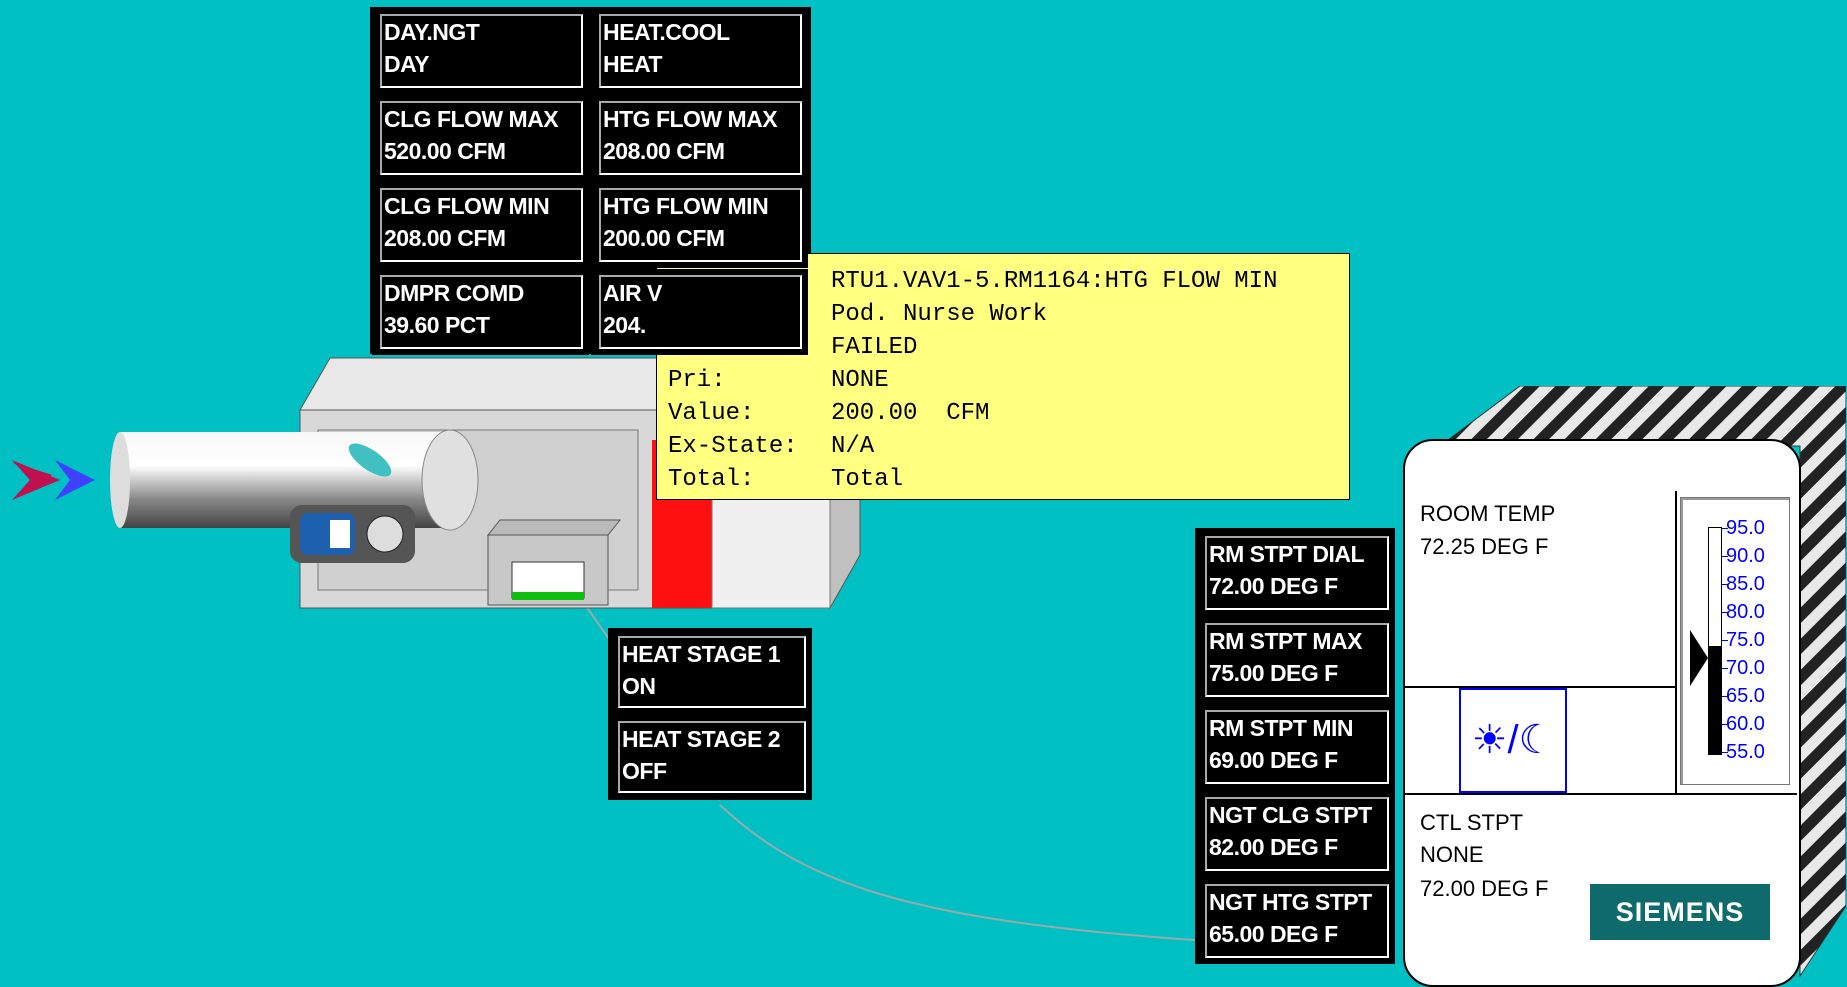 Image resolution: width=1847 pixels, height=987 pixels. What do you see at coordinates (1054, 281) in the screenshot?
I see `tooltip-value: RTU1.VAV1-5.RM1164:HTG FLOW MIN` at bounding box center [1054, 281].